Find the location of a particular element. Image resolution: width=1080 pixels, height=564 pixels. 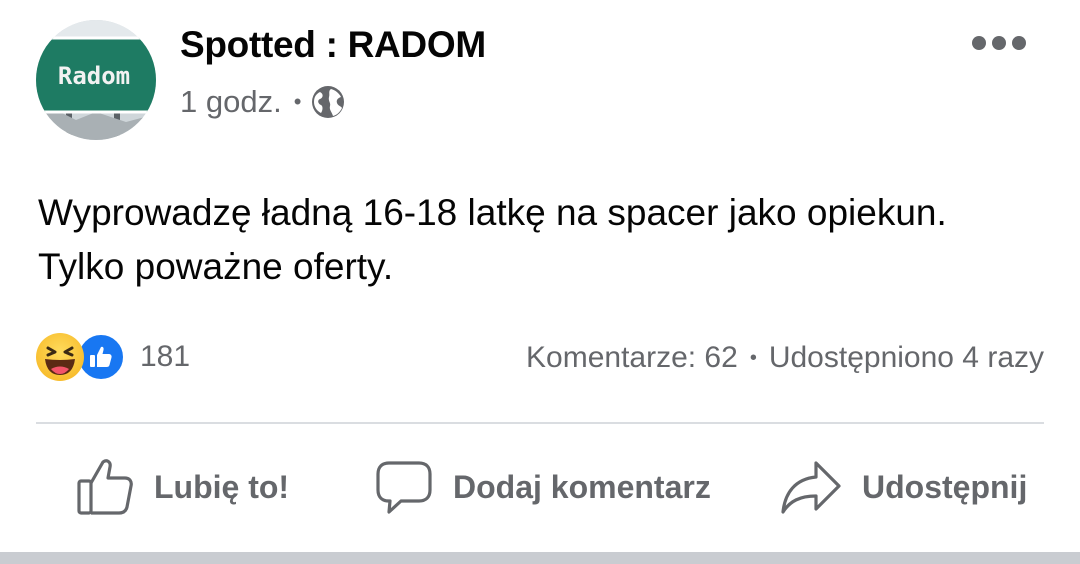

avatar-sign-text: Radom is located at coordinates (94, 76).